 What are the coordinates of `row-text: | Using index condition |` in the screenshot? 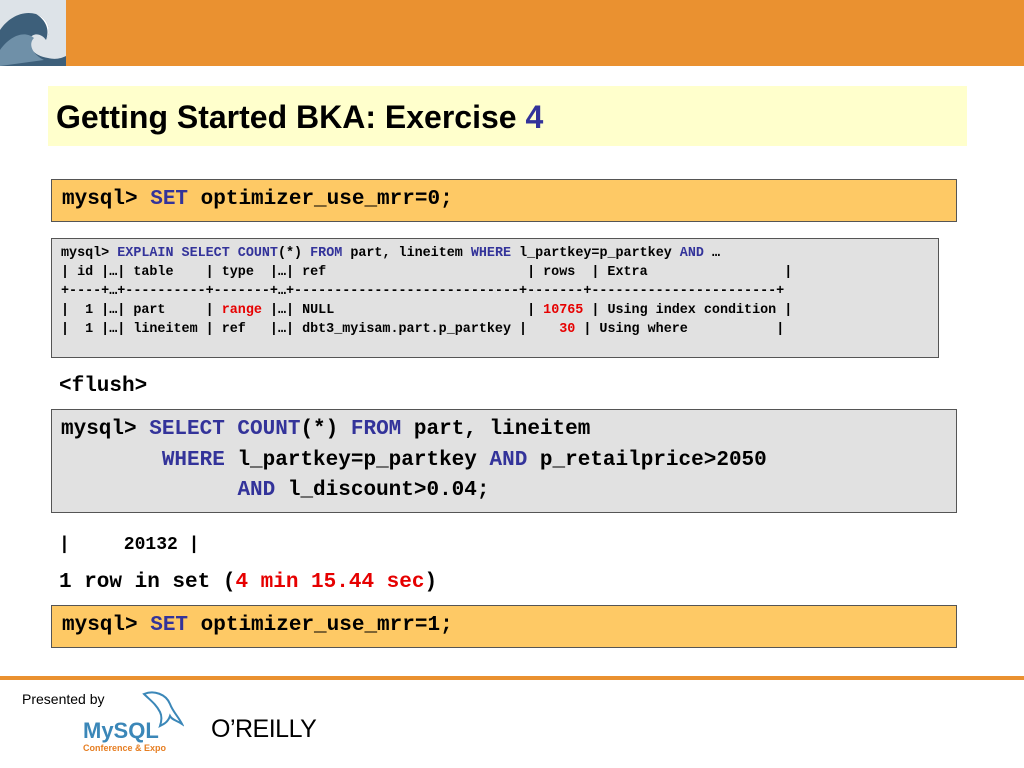 It's located at (688, 310).